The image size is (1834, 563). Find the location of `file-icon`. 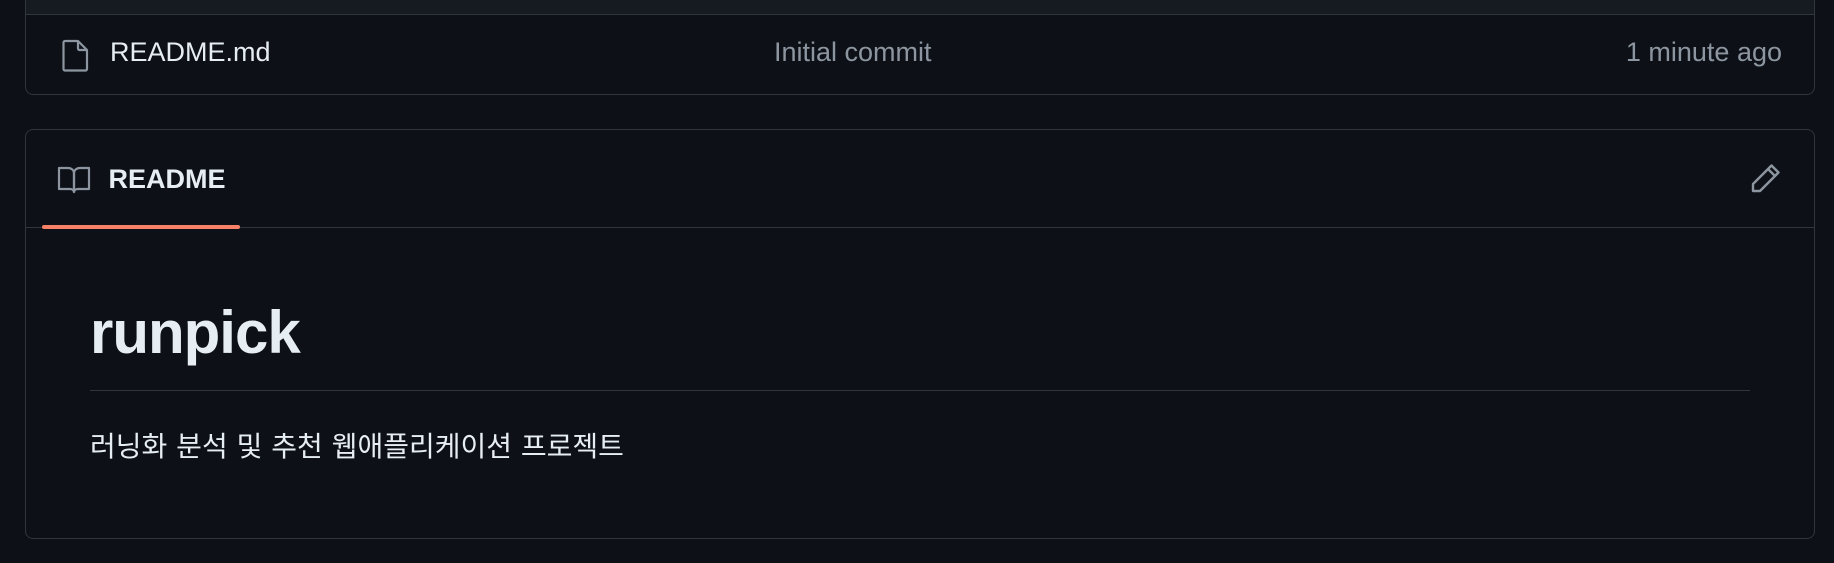

file-icon is located at coordinates (75, 55).